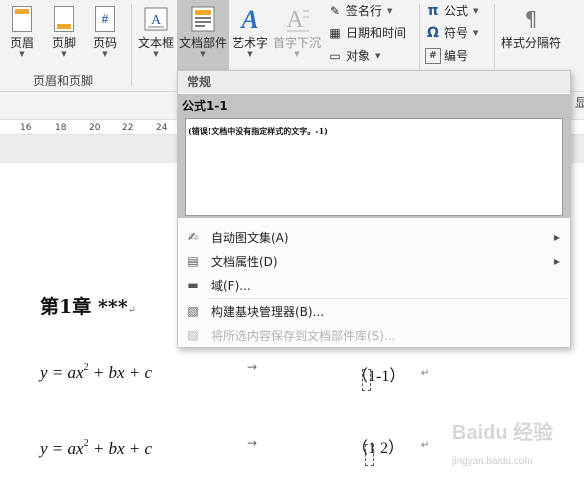 This screenshot has width=584, height=482. I want to click on signature-line-button: ✎ 签名行 ▼, so click(359, 10).